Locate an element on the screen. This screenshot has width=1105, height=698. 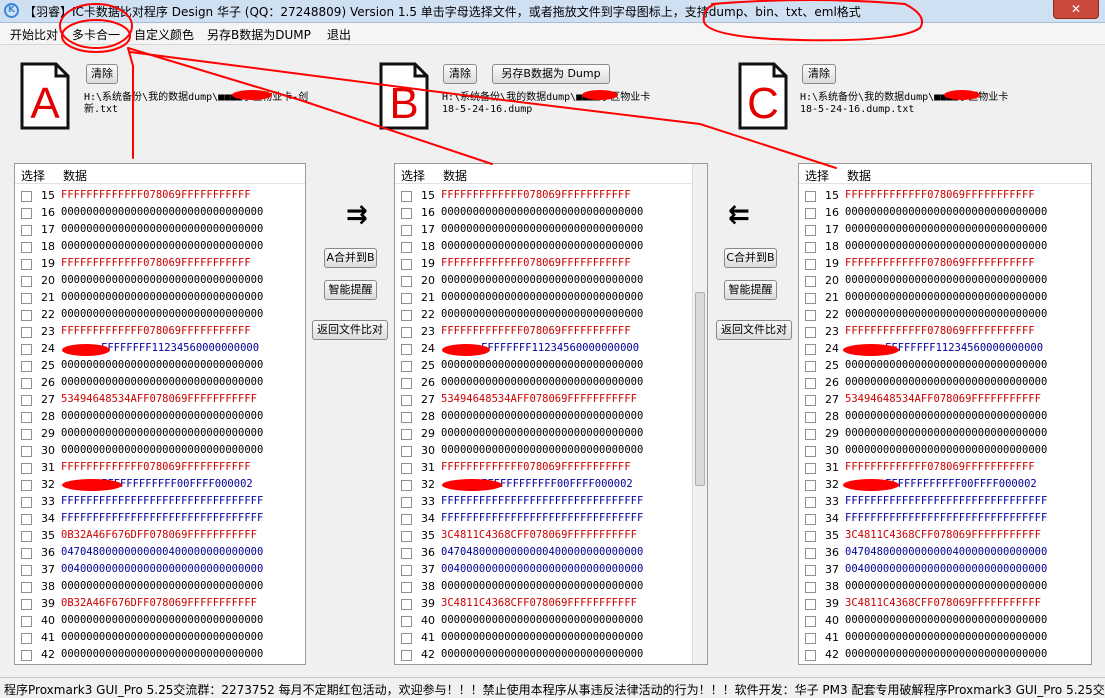
panel-c-row: 36 04704800000000000400000000000000 is located at coordinates (945, 553).